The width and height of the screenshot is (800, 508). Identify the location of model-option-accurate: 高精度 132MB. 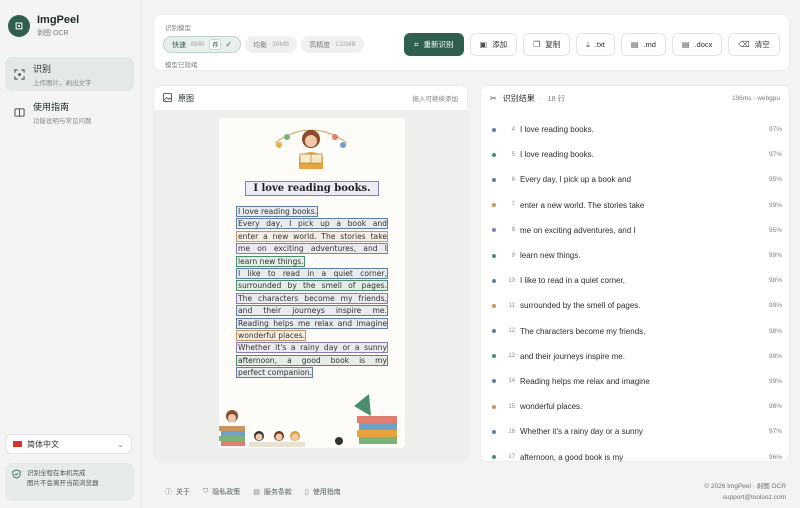
(332, 44).